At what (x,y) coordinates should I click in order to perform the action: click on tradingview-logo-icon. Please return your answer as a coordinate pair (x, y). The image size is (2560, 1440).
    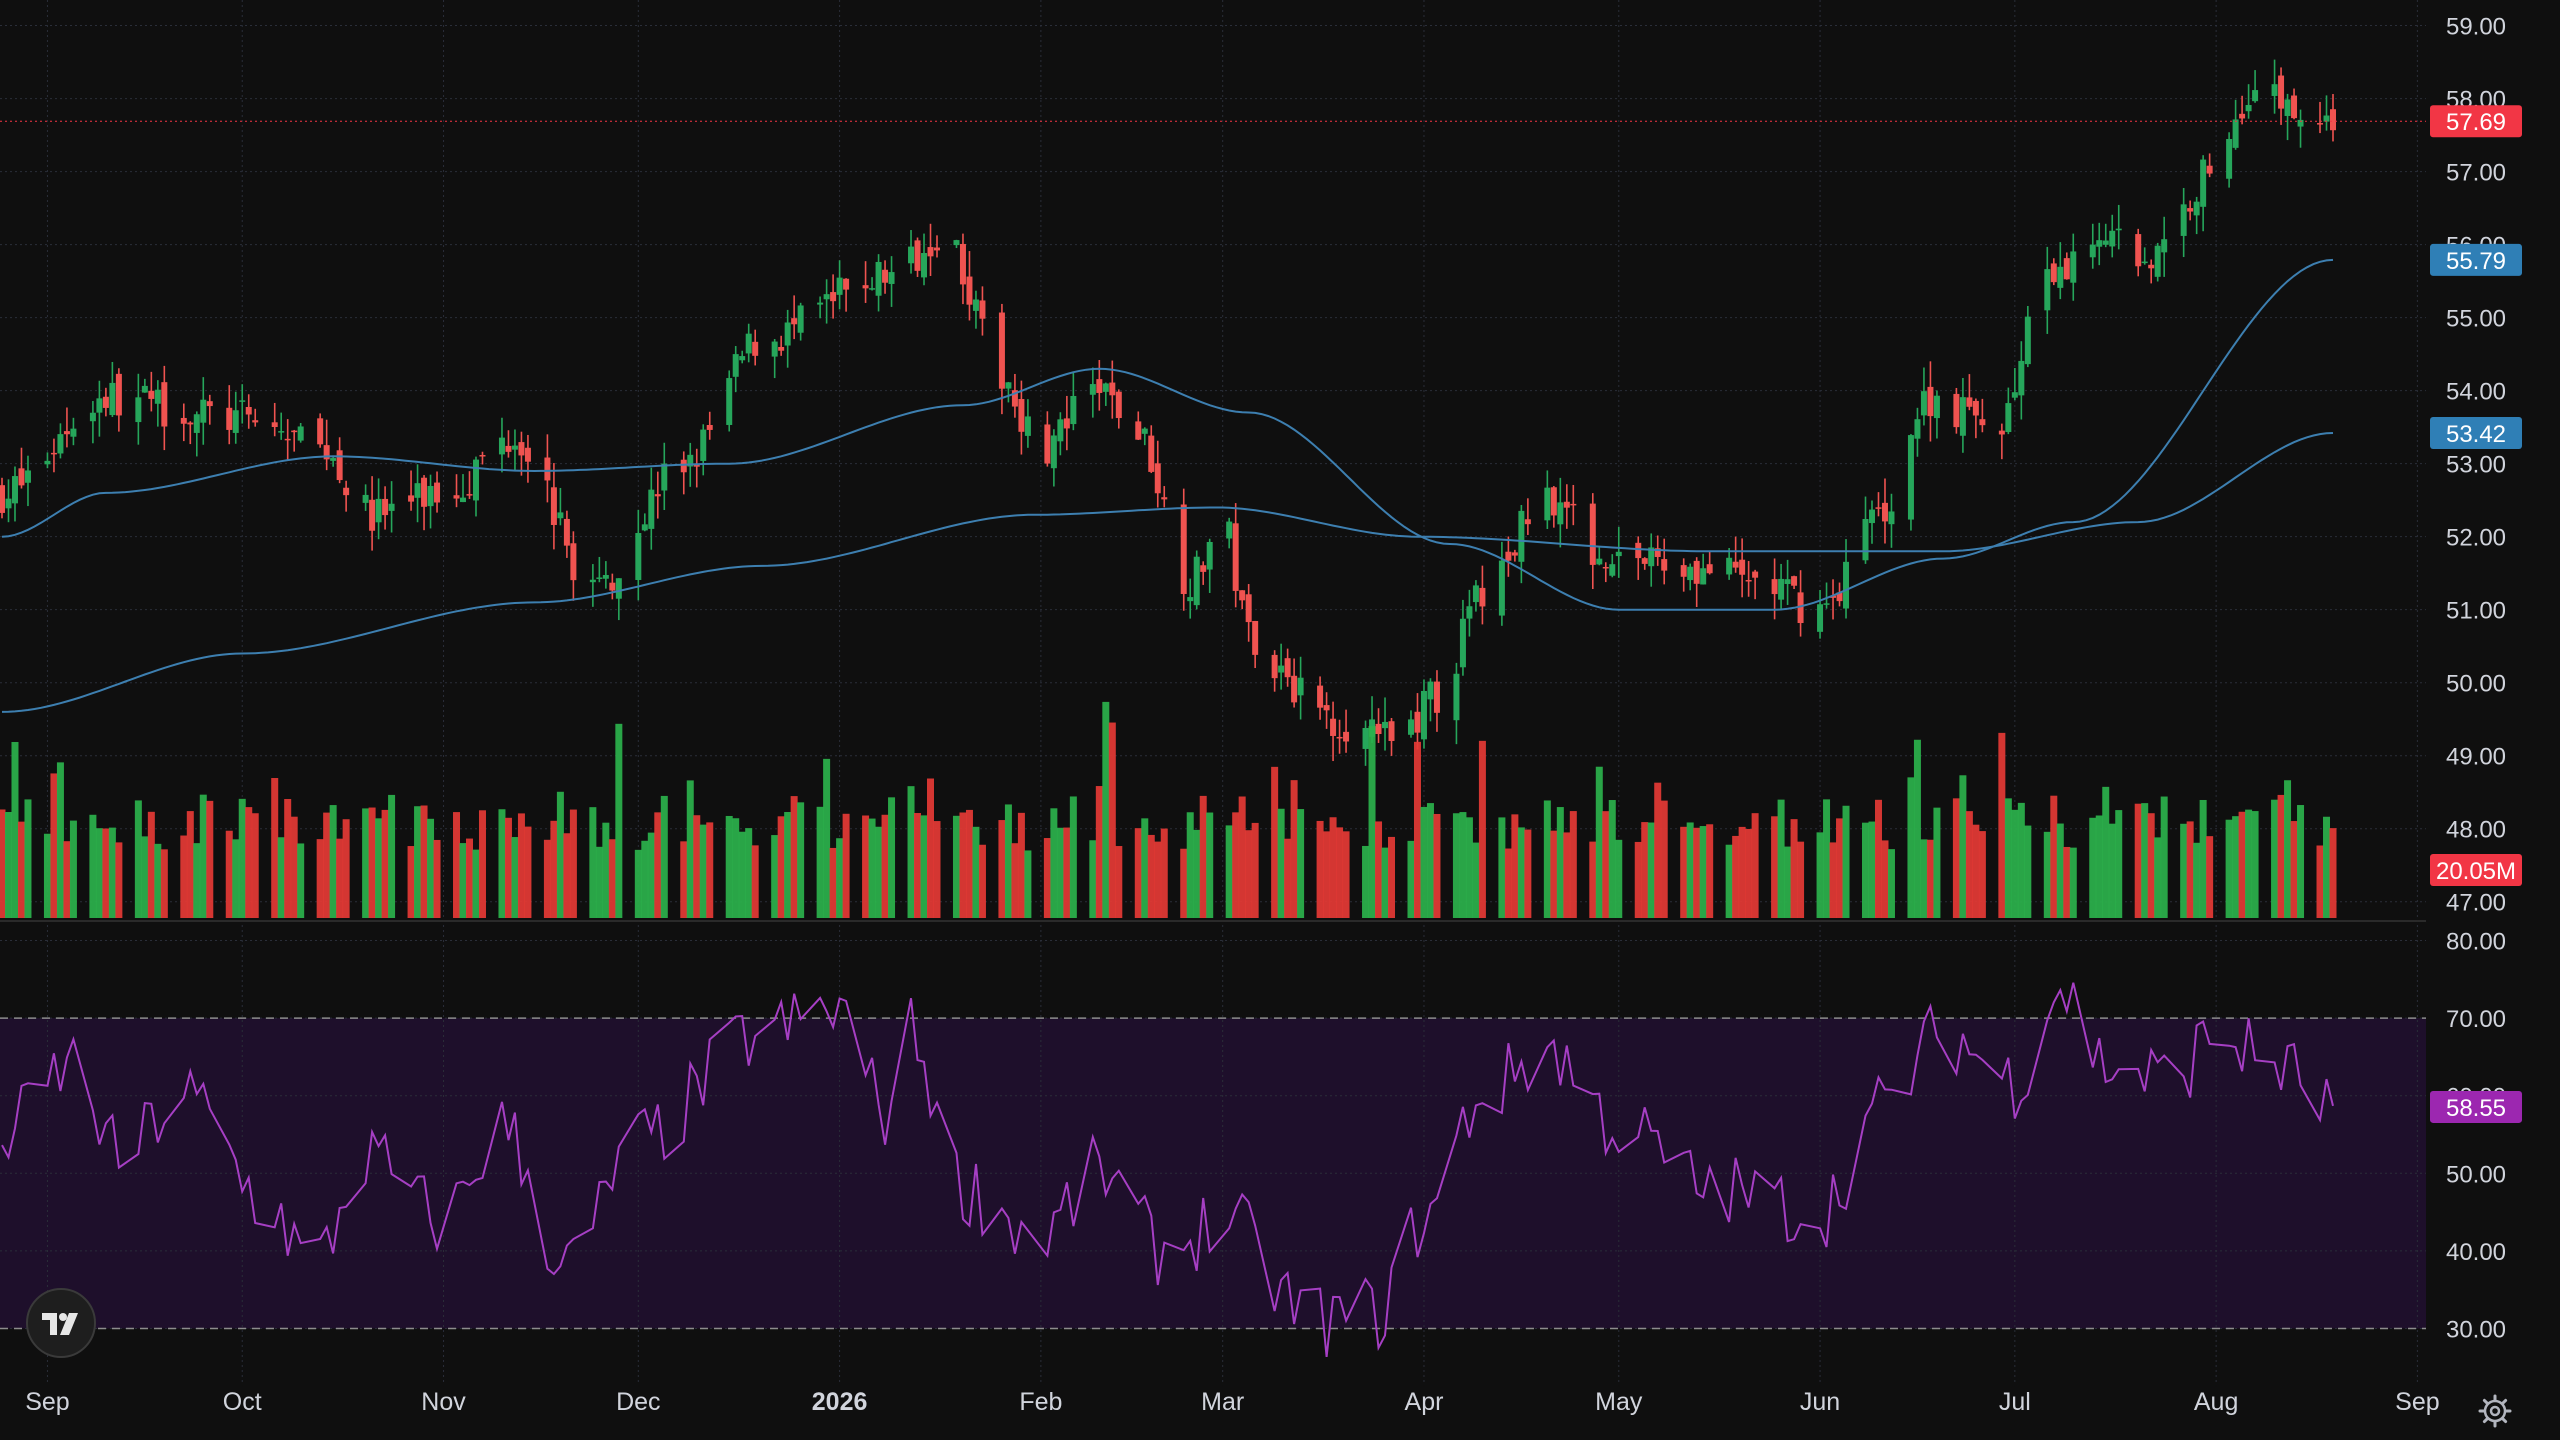
    Looking at the image, I should click on (61, 1323).